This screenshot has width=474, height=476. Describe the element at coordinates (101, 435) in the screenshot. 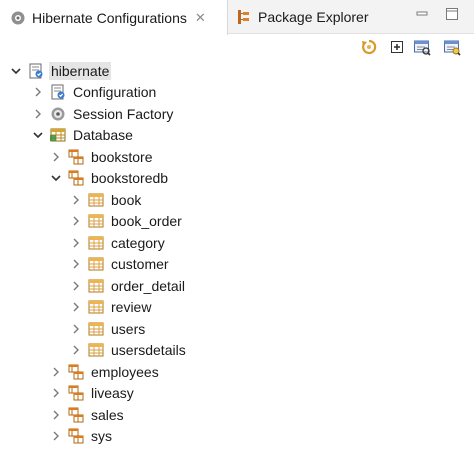

I see `tree-item-label: sys` at that location.